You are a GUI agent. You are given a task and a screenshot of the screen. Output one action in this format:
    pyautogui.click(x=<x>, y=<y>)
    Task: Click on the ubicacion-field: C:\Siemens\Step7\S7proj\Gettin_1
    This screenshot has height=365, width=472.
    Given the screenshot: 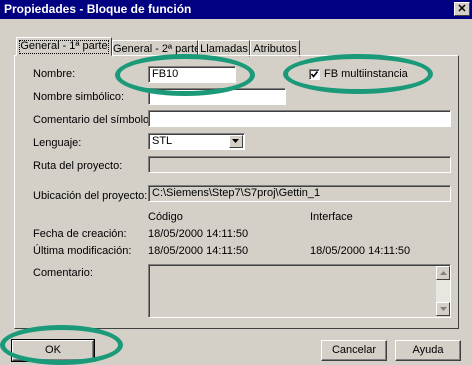 What is the action you would take?
    pyautogui.click(x=299, y=193)
    